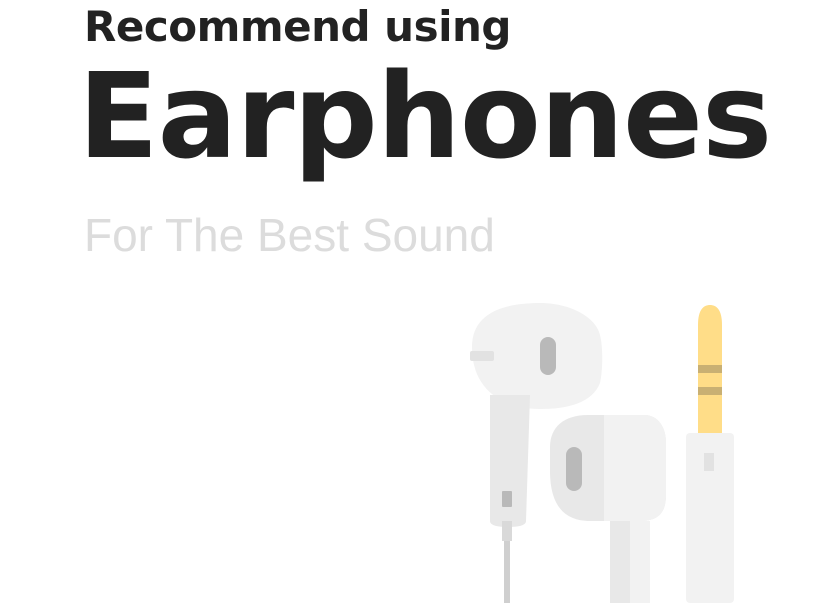 The width and height of the screenshot is (825, 607). What do you see at coordinates (297, 26) in the screenshot?
I see `intro-line: Recommend using` at bounding box center [297, 26].